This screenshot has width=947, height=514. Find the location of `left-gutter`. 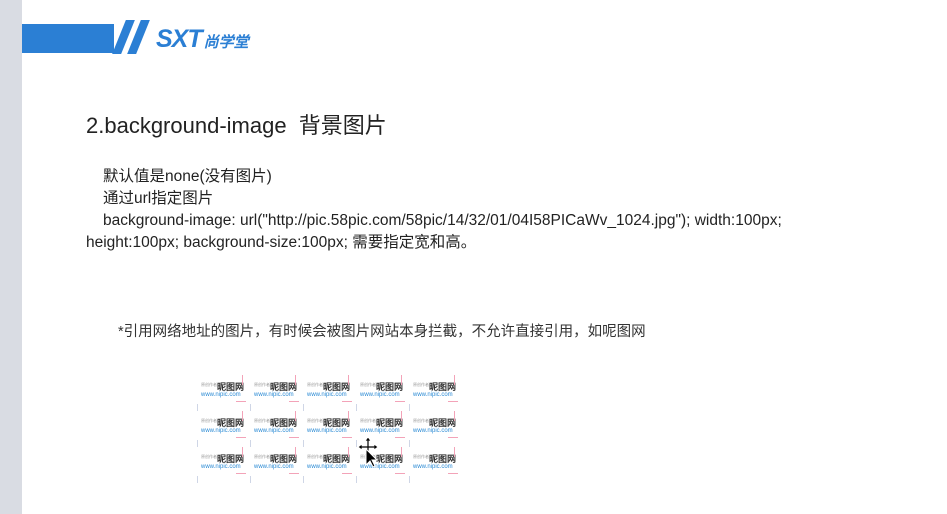

left-gutter is located at coordinates (11, 257).